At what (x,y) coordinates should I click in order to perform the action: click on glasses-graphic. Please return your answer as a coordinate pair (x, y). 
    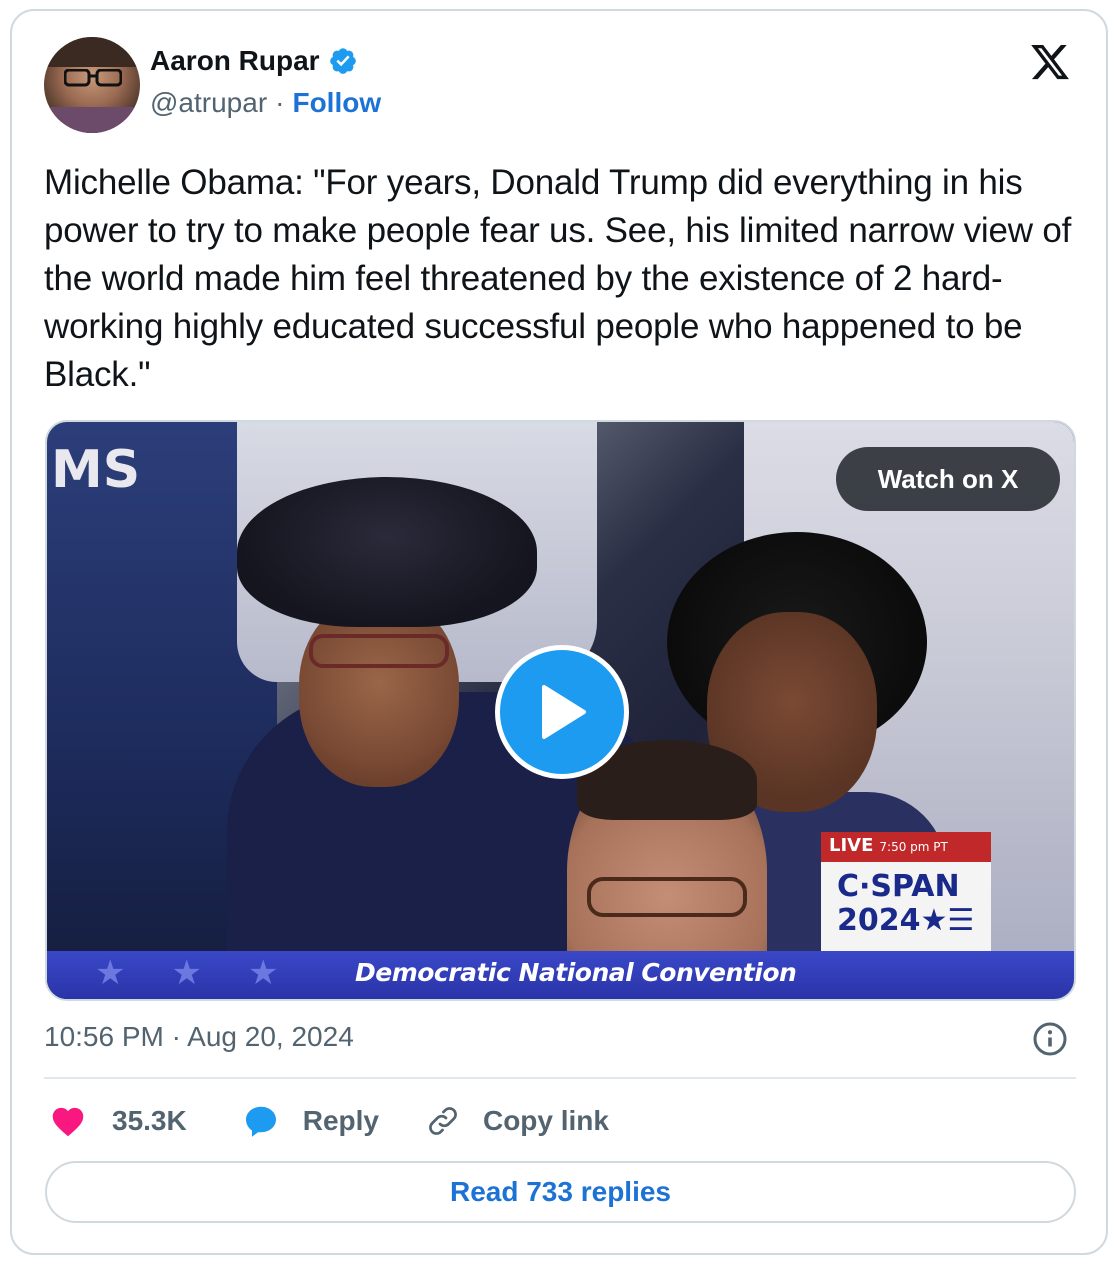
    Looking at the image, I should click on (93, 78).